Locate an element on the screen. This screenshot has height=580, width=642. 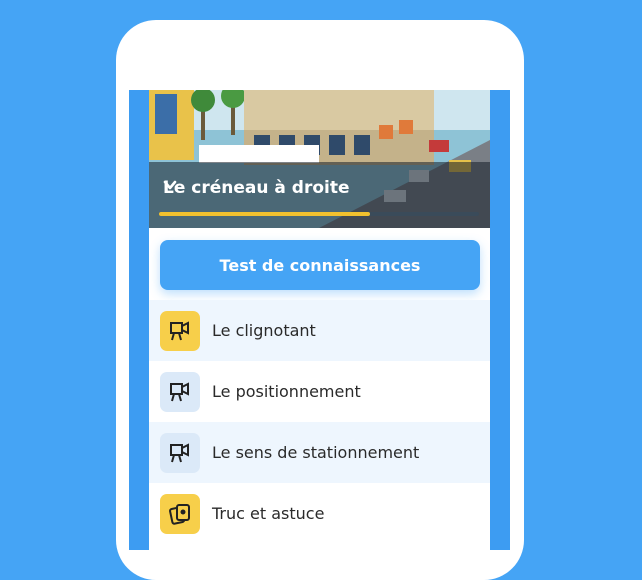
lesson-progress-bar is located at coordinates (319, 214).